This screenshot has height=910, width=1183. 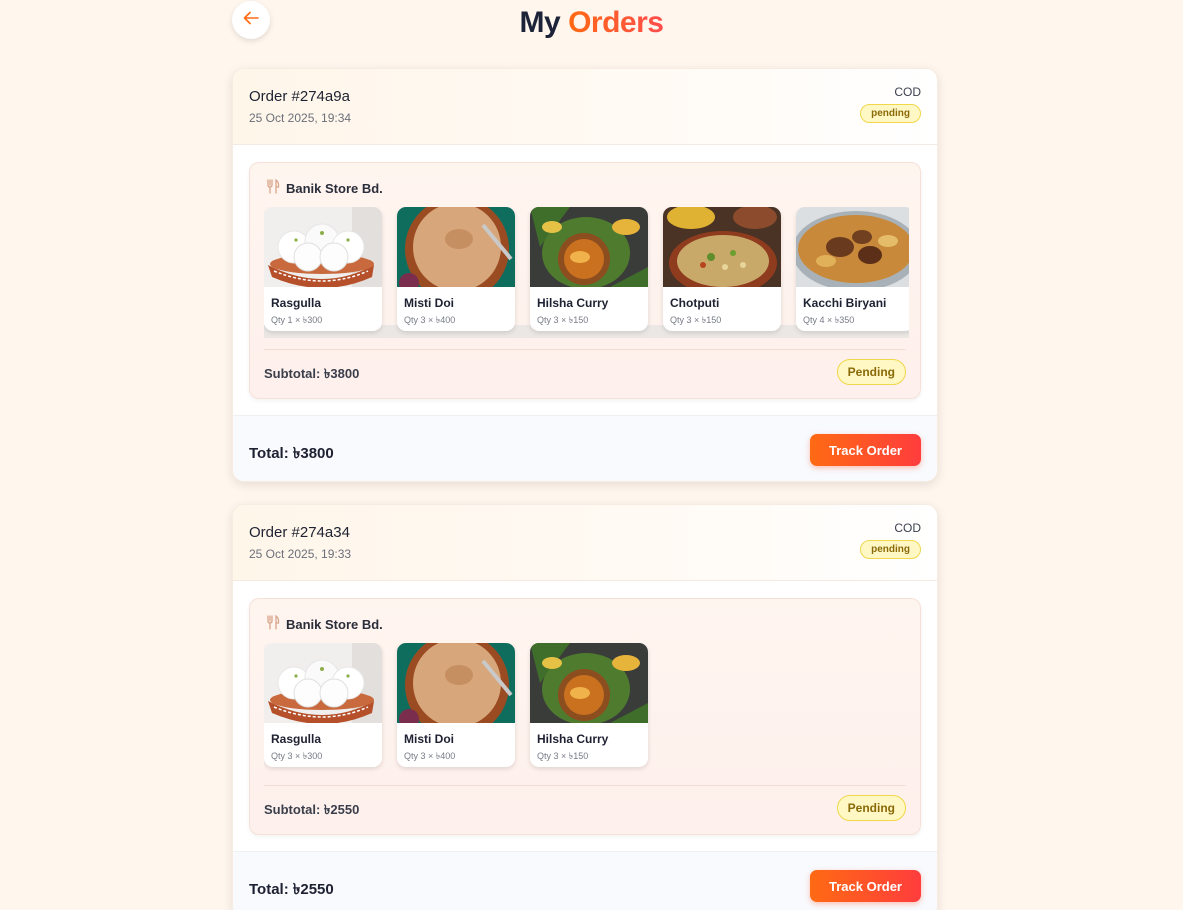 I want to click on order-total: Total: ৳3800, so click(x=291, y=453).